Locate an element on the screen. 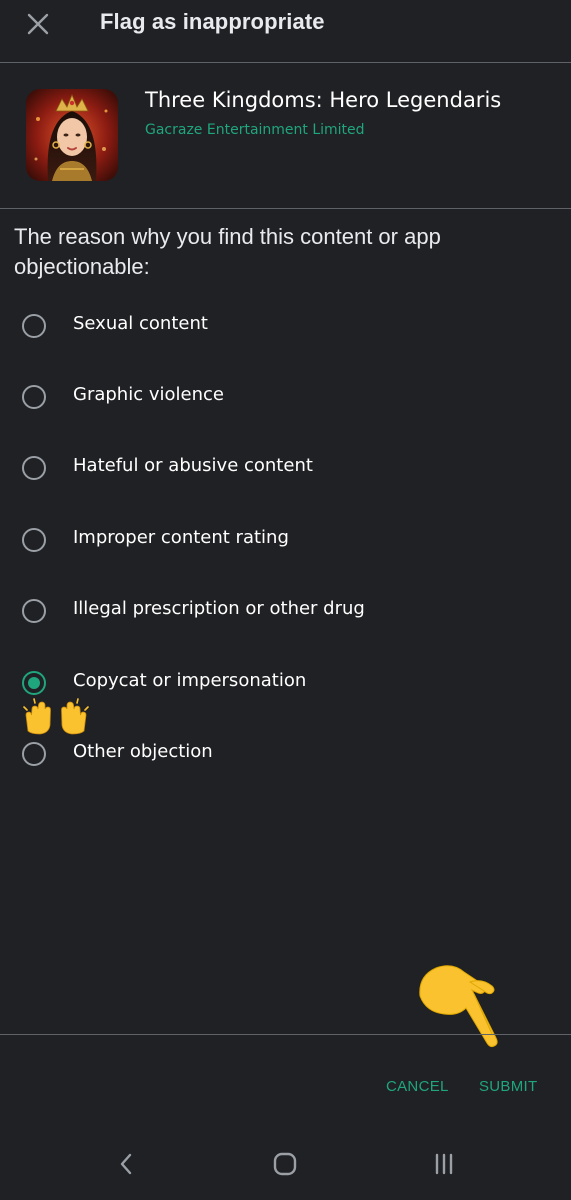  option-illegal-drug: Illegal prescription or other drug is located at coordinates (285, 613).